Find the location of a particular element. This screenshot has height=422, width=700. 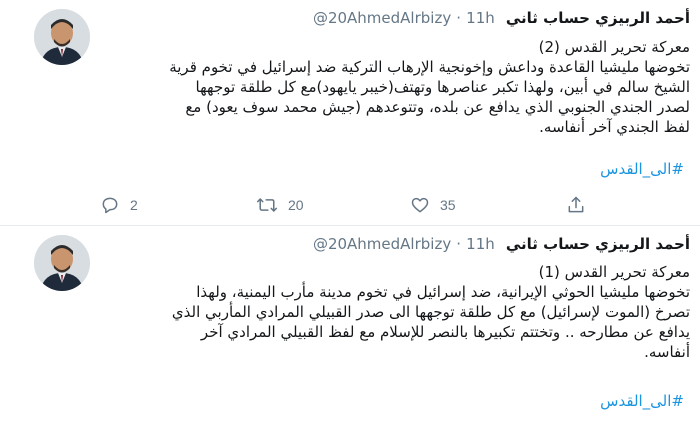

tweet-line: أنفاسه. is located at coordinates (667, 352).